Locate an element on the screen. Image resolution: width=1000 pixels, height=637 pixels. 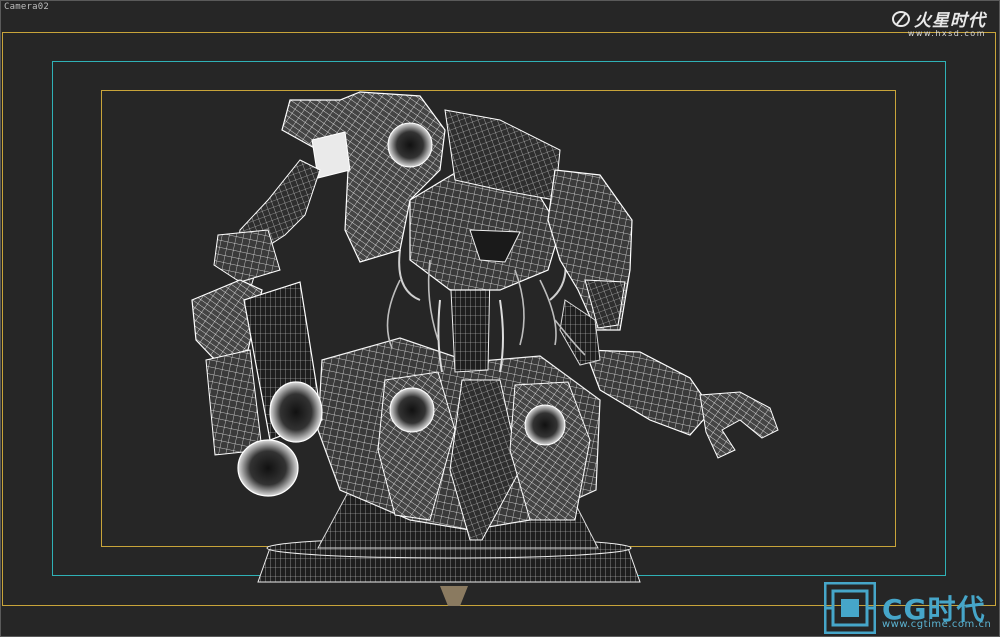
cgtime-url: www.cgtime.com.cn is located at coordinates (937, 624).